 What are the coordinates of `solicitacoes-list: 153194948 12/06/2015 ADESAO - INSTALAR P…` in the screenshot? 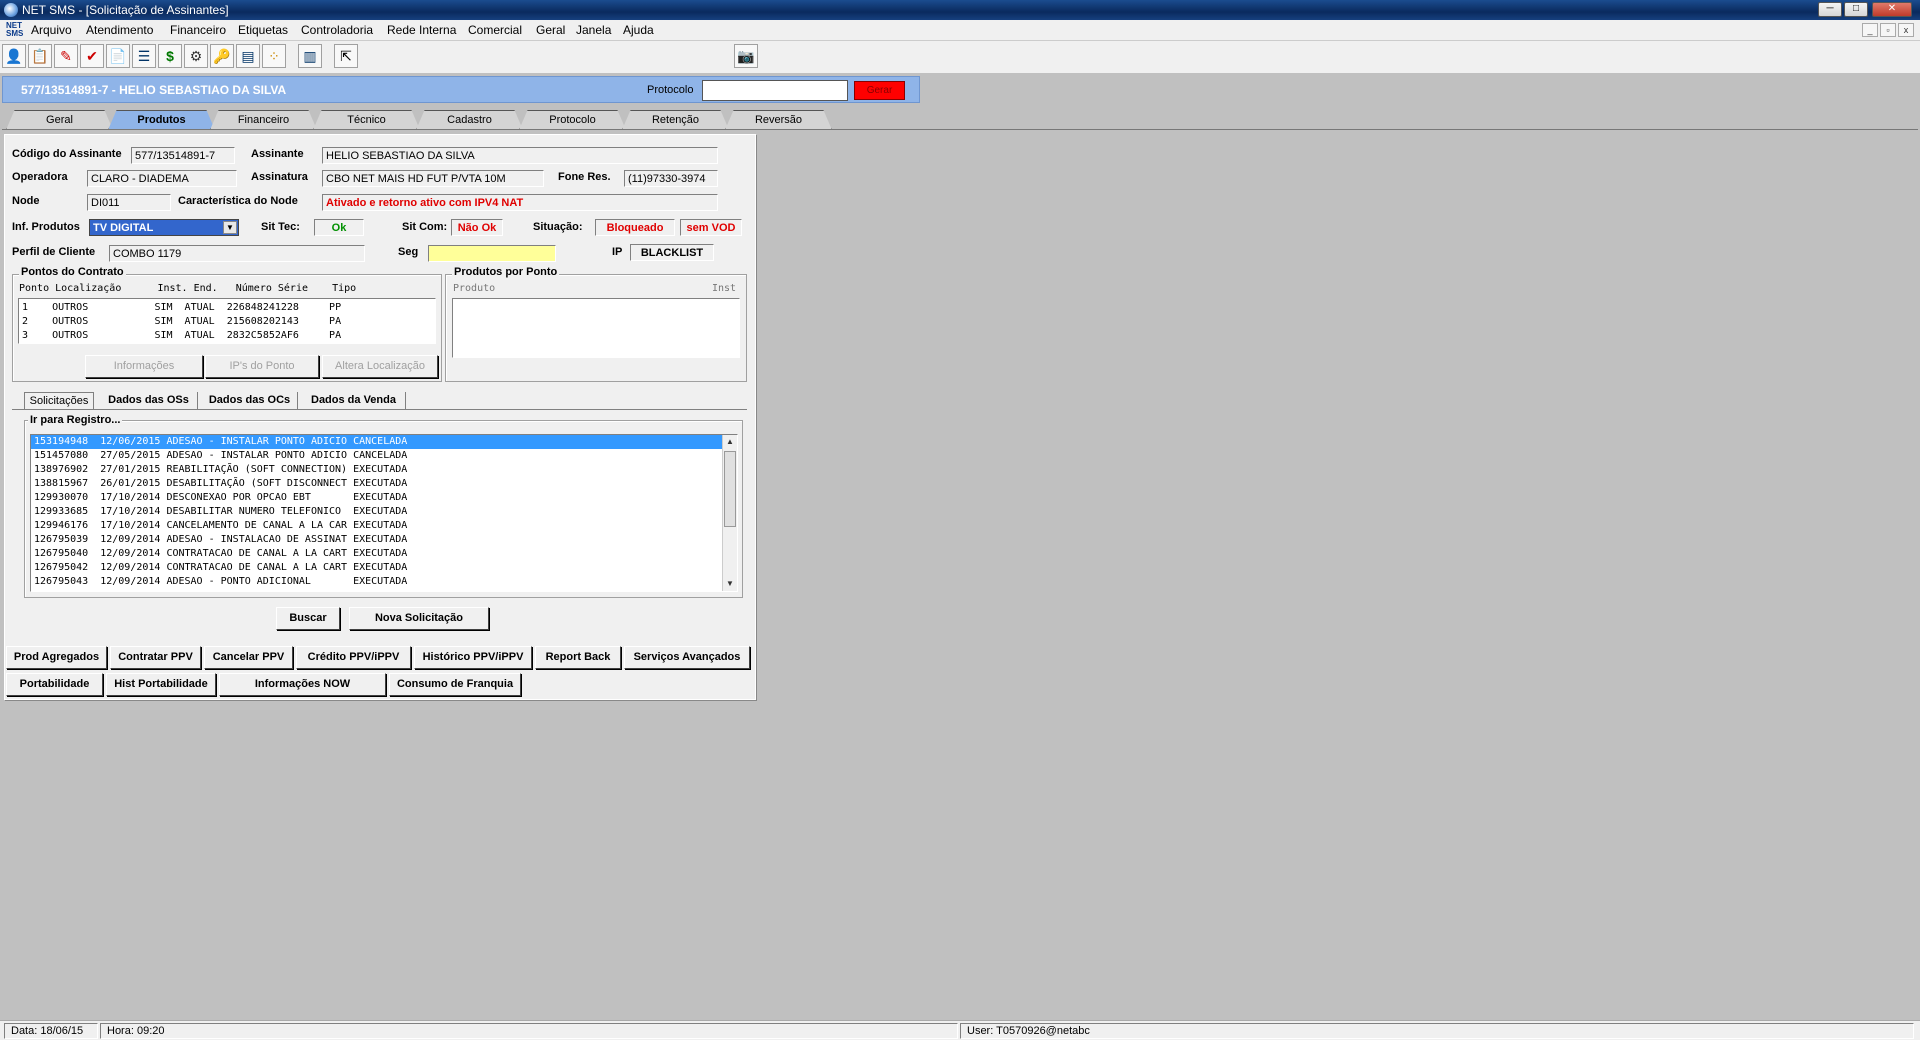 It's located at (384, 513).